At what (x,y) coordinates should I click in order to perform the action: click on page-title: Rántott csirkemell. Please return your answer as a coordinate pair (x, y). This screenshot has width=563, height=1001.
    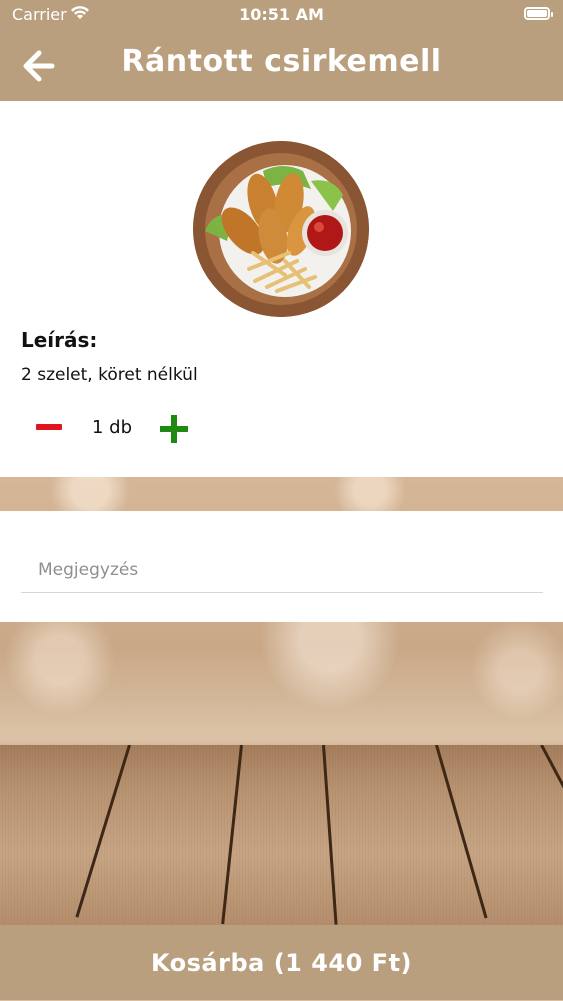
    Looking at the image, I should click on (281, 61).